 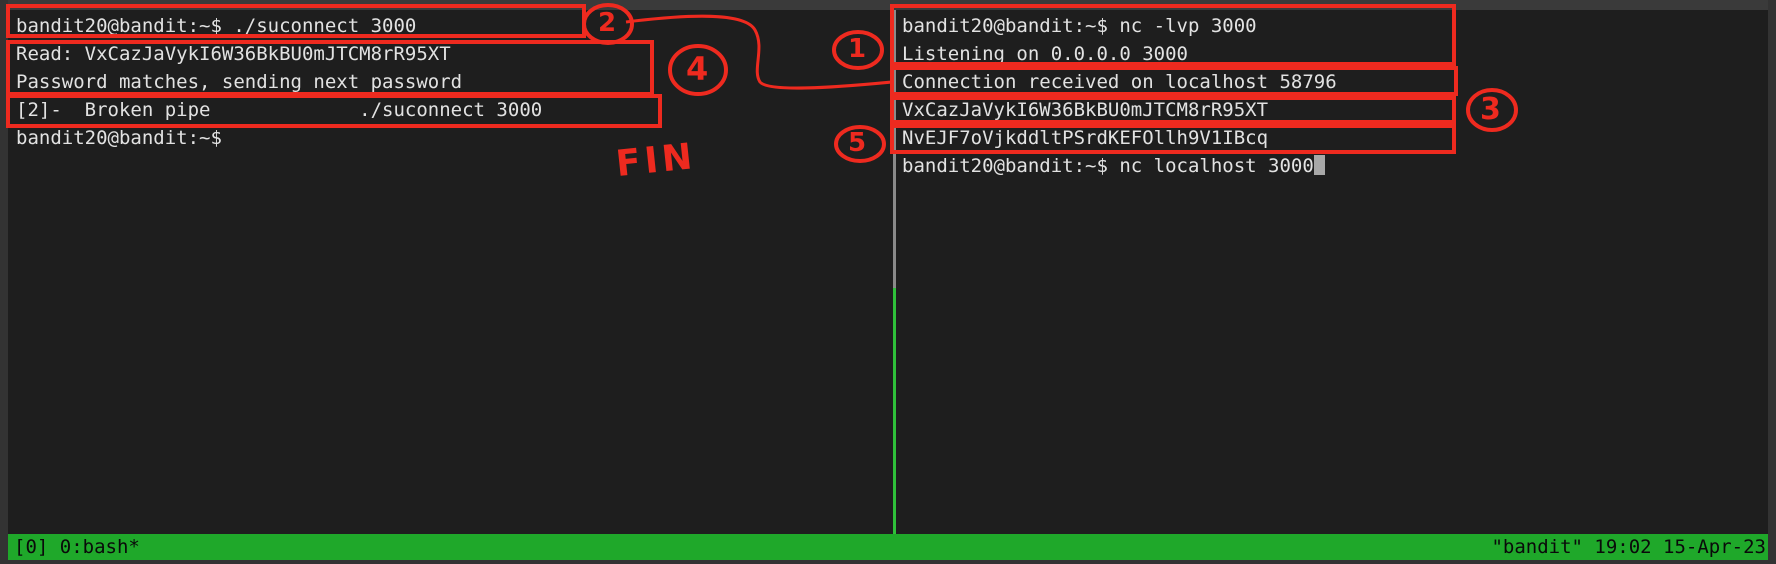 What do you see at coordinates (77, 547) in the screenshot?
I see `status-window-list: [0] 0:bash*` at bounding box center [77, 547].